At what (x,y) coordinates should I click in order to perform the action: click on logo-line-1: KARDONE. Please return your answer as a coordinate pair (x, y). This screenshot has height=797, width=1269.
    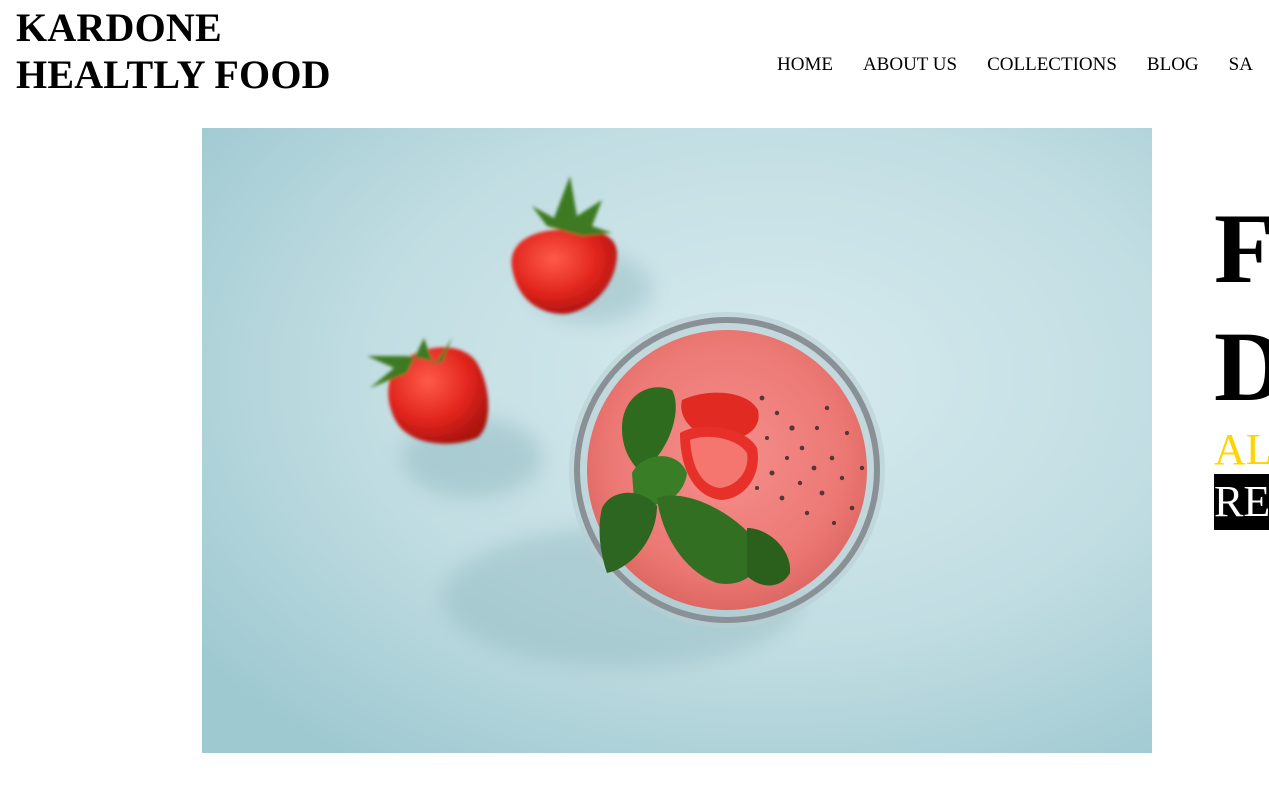
    Looking at the image, I should click on (119, 27).